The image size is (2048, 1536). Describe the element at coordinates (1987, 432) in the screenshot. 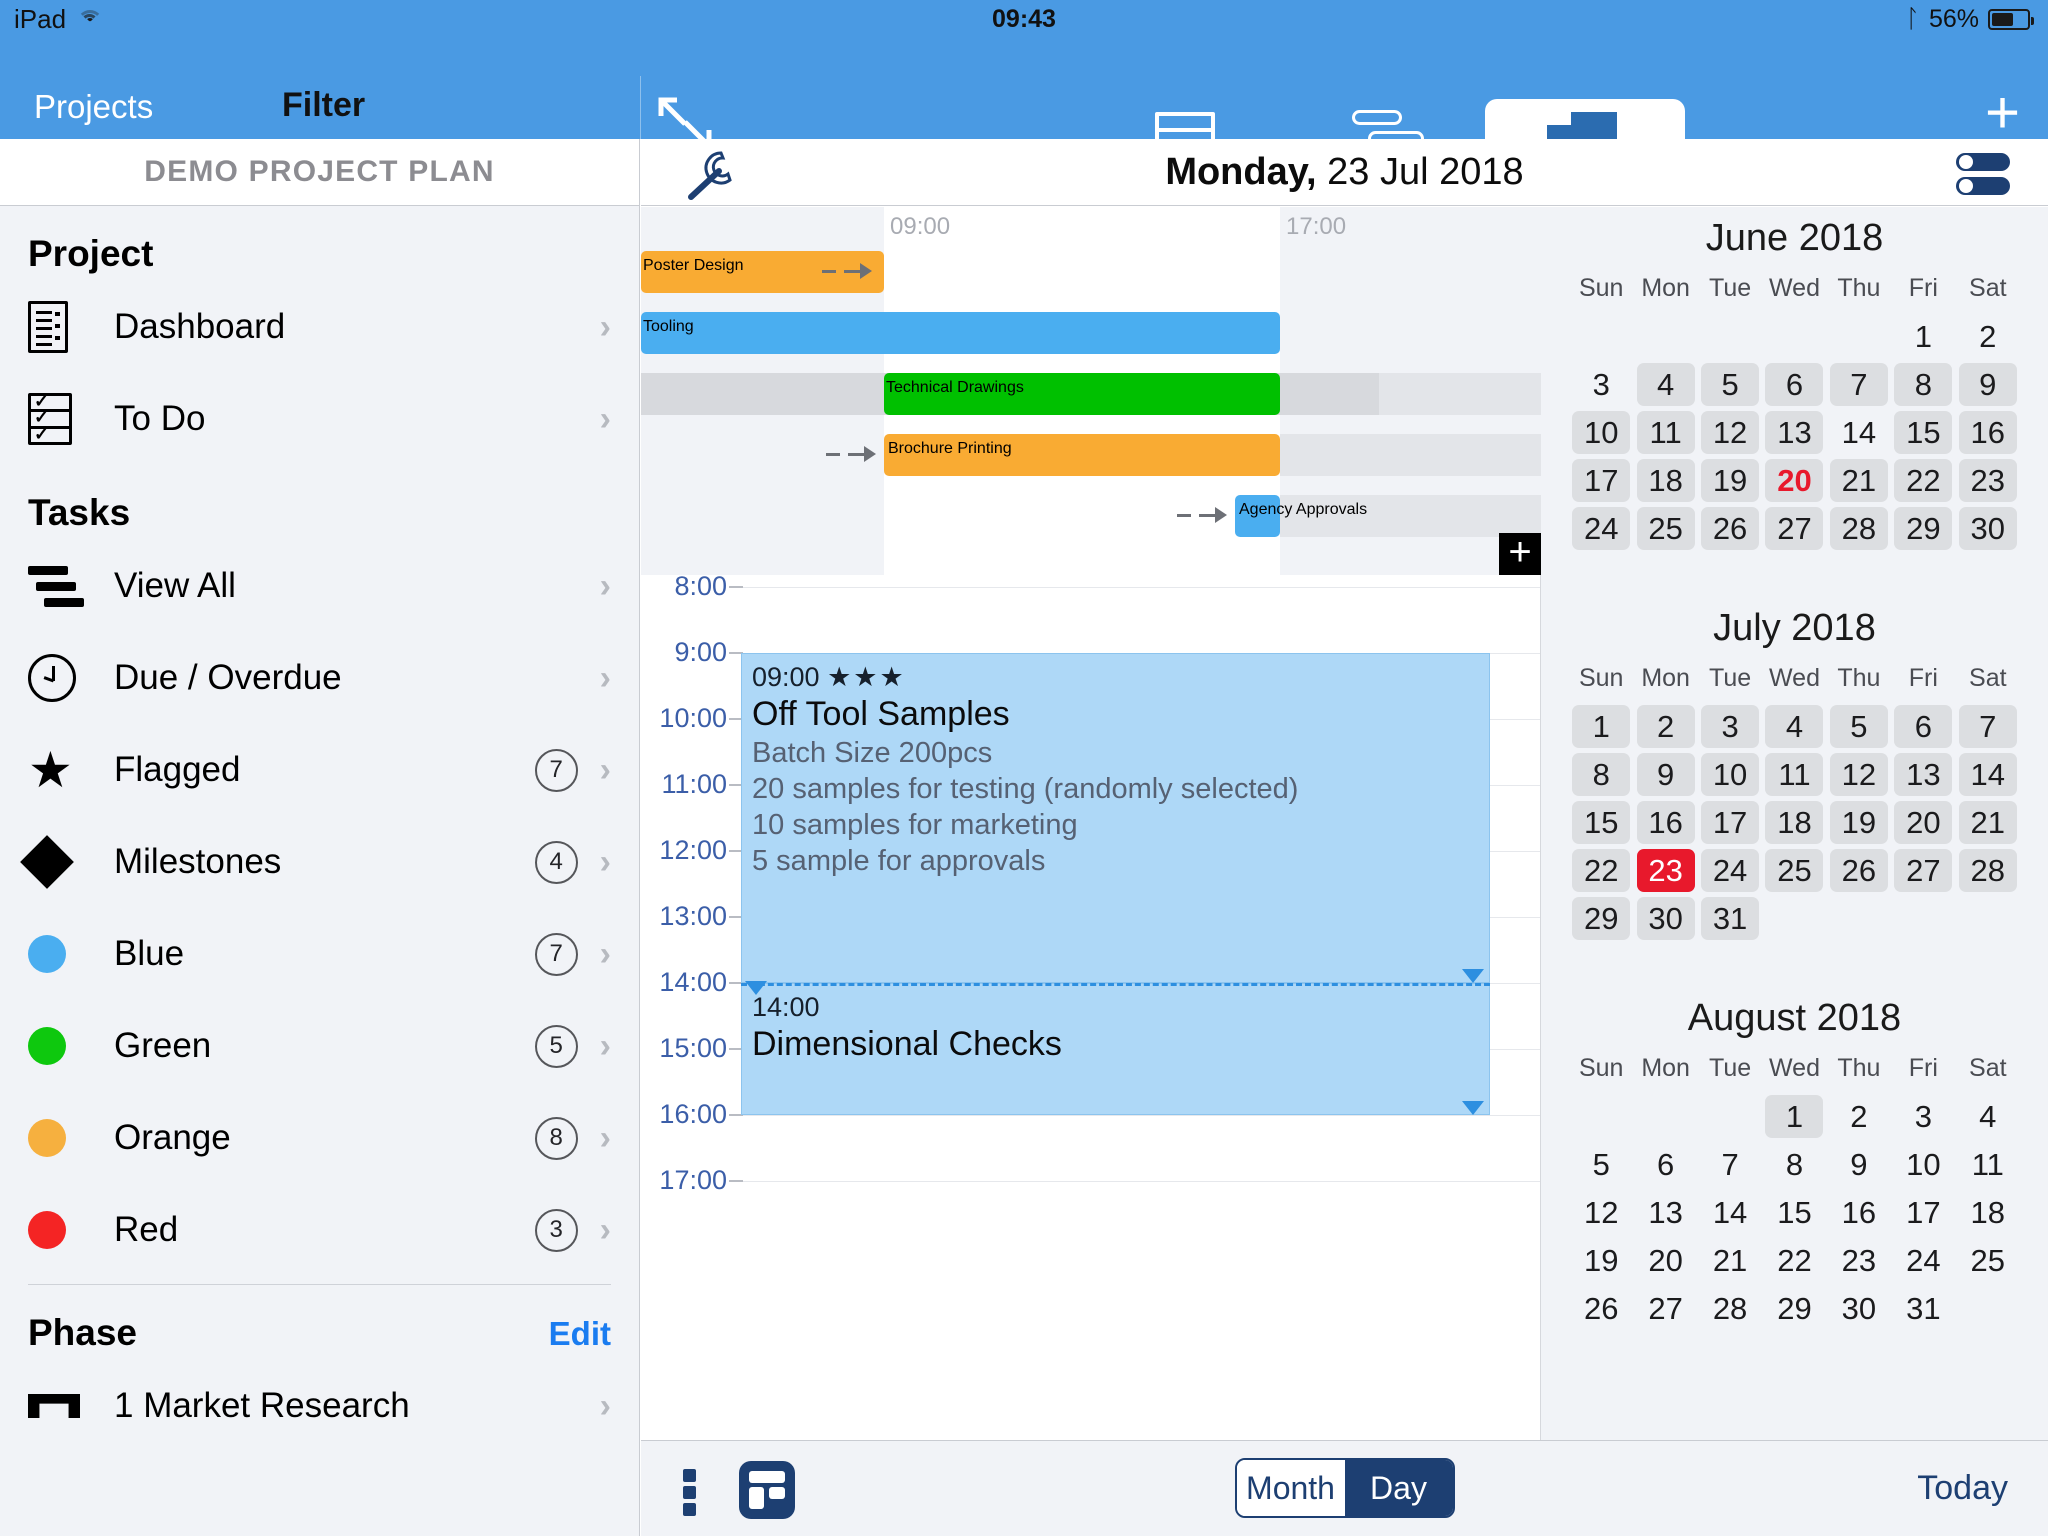

I see `calendar-day: 16` at that location.